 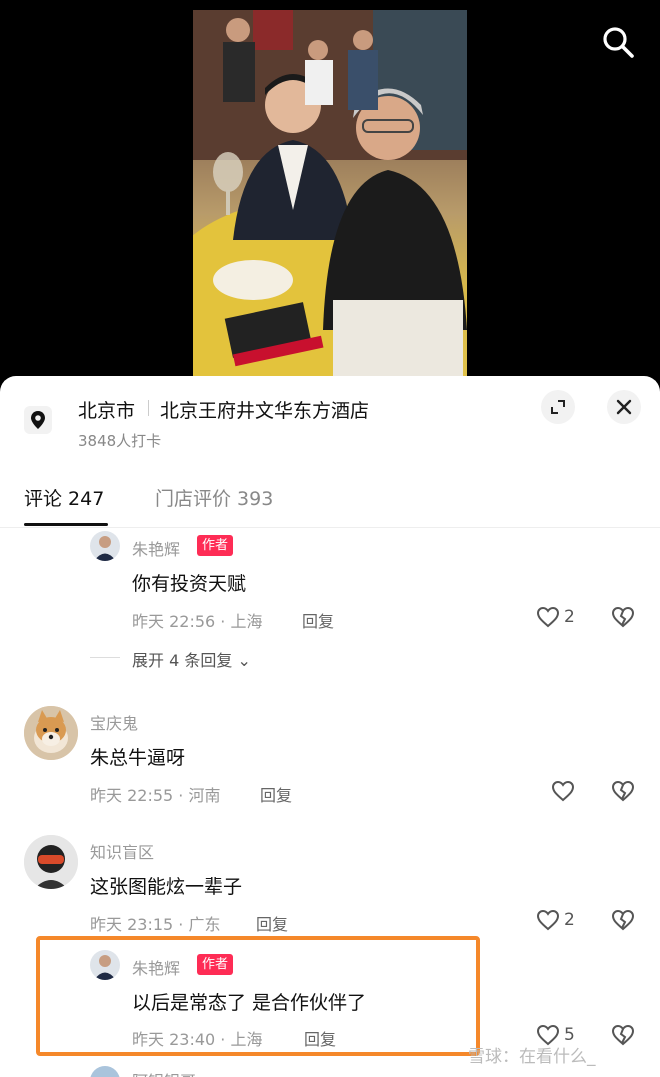 I want to click on location-city: 北京市, so click(x=107, y=411).